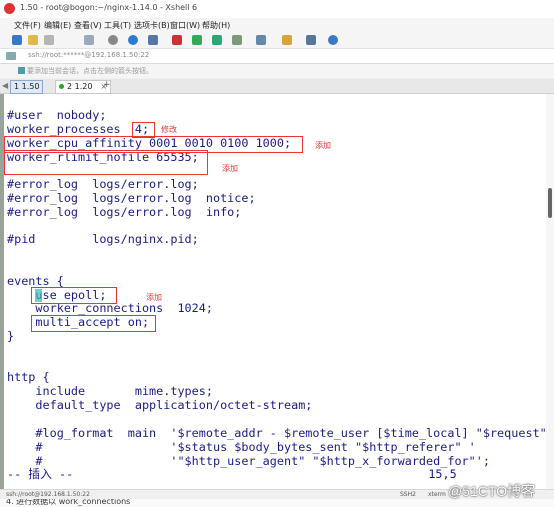 This screenshot has height=507, width=554. Describe the element at coordinates (333, 40) in the screenshot. I see `help-icon` at that location.